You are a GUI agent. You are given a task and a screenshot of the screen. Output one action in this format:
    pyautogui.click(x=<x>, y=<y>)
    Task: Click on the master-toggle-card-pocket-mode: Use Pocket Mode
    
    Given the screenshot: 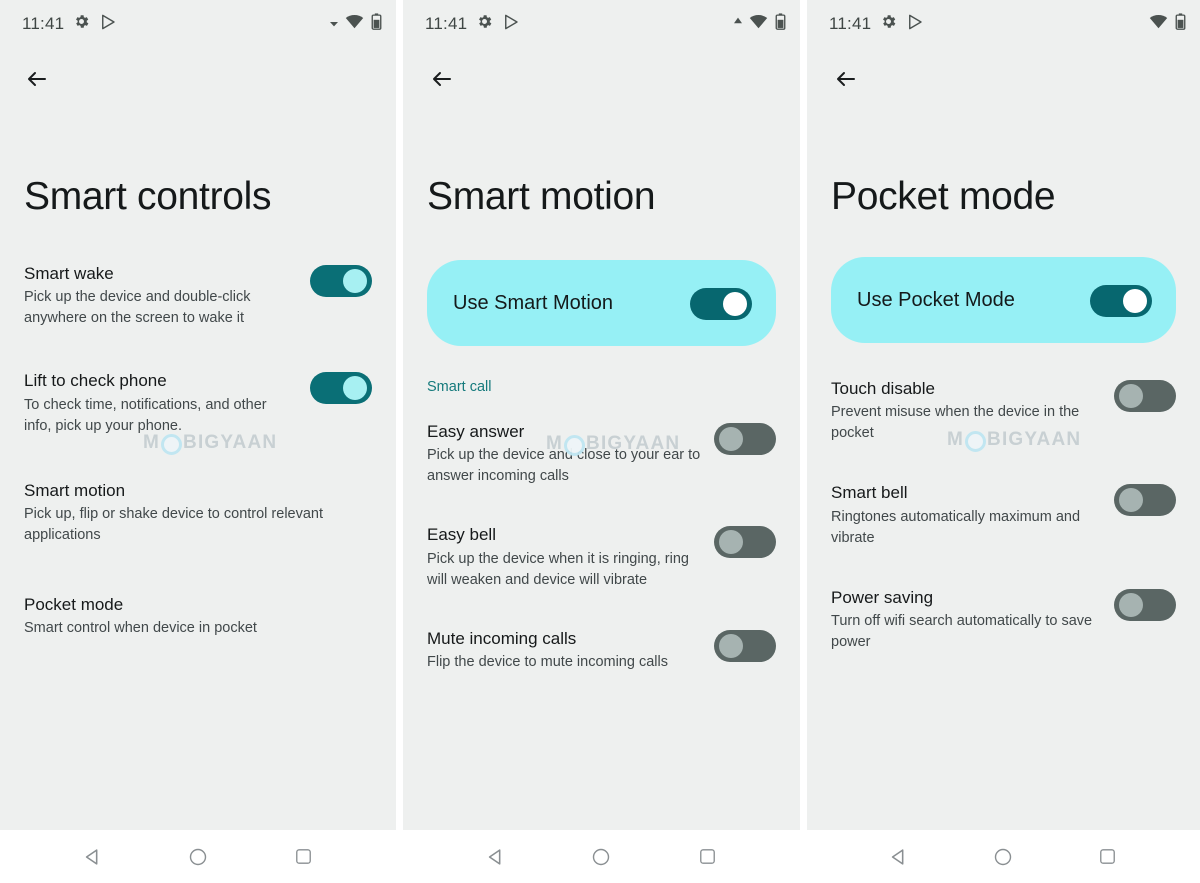 What is the action you would take?
    pyautogui.click(x=1003, y=300)
    